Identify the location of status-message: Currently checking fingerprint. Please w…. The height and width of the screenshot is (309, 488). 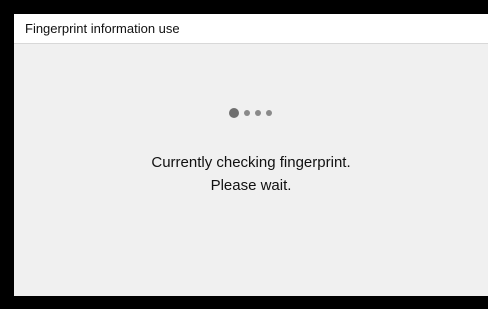
(251, 174).